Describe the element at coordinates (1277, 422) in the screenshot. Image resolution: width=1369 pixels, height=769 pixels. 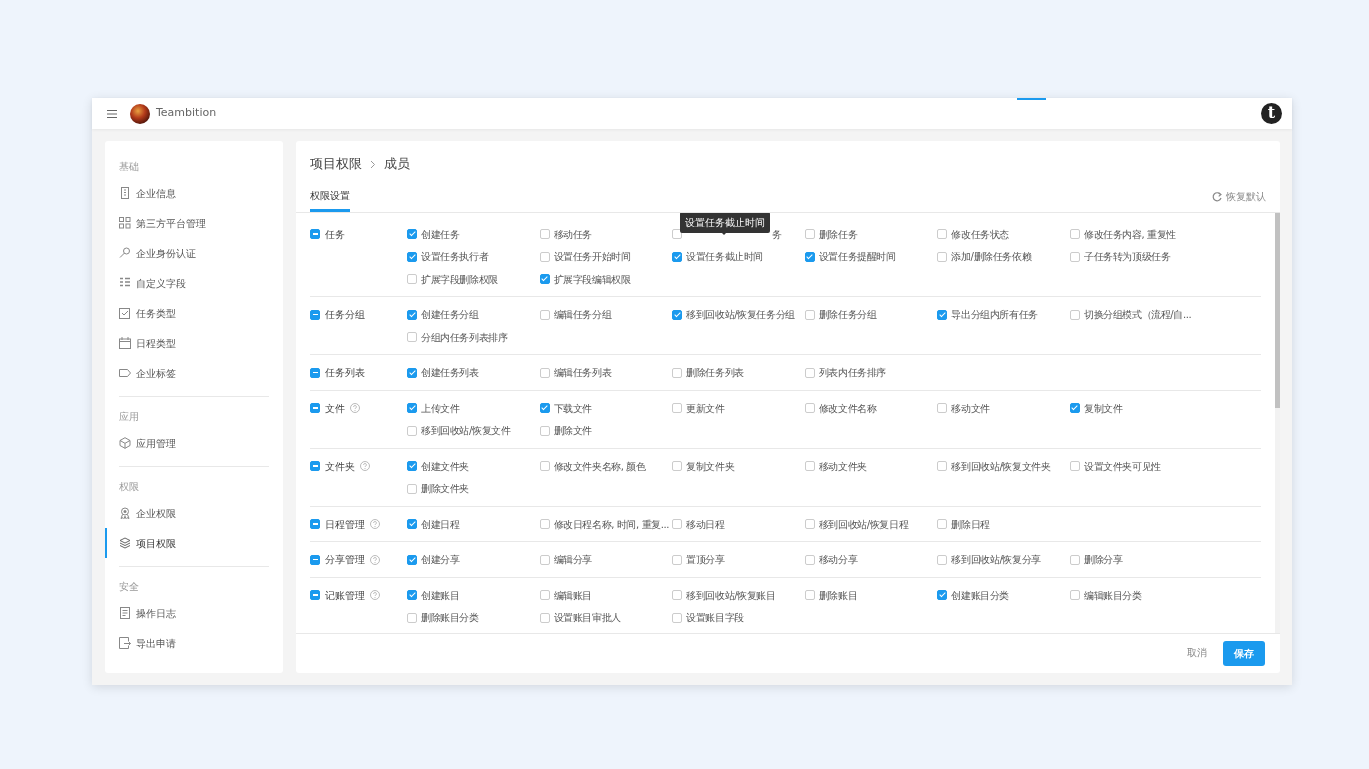
I see `scrollbar` at that location.